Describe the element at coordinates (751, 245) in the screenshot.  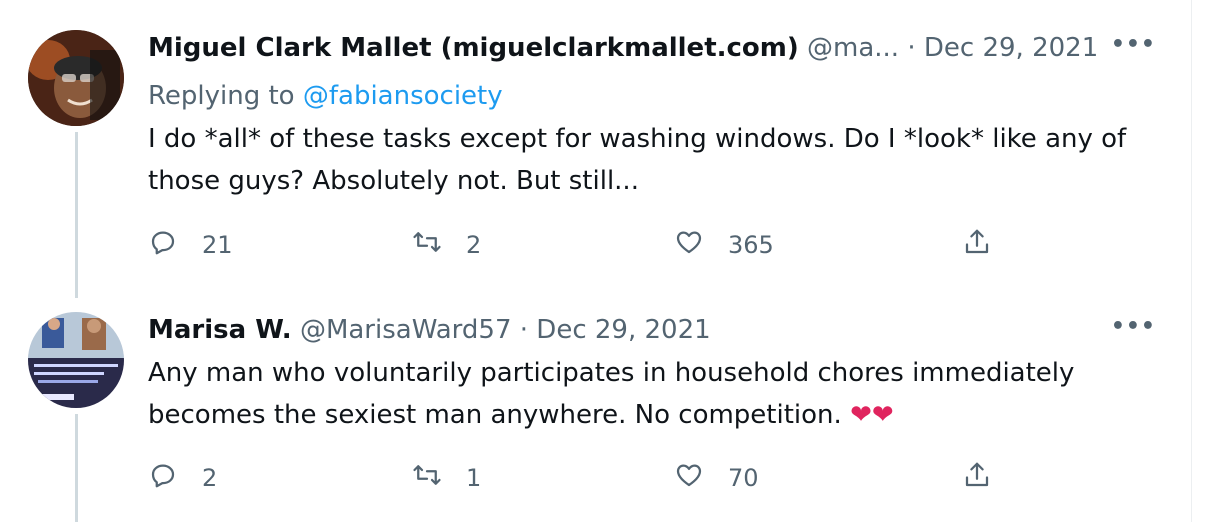
I see `like-count: 365` at that location.